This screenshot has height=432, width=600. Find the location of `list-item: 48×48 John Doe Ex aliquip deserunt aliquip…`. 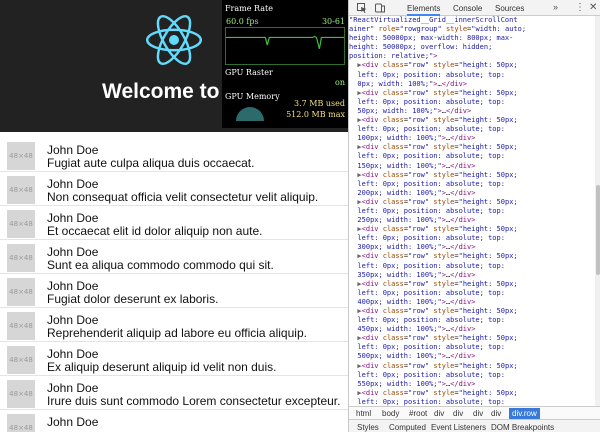

list-item: 48×48 John Doe Ex aliquip deserunt aliquip… is located at coordinates (174, 359).